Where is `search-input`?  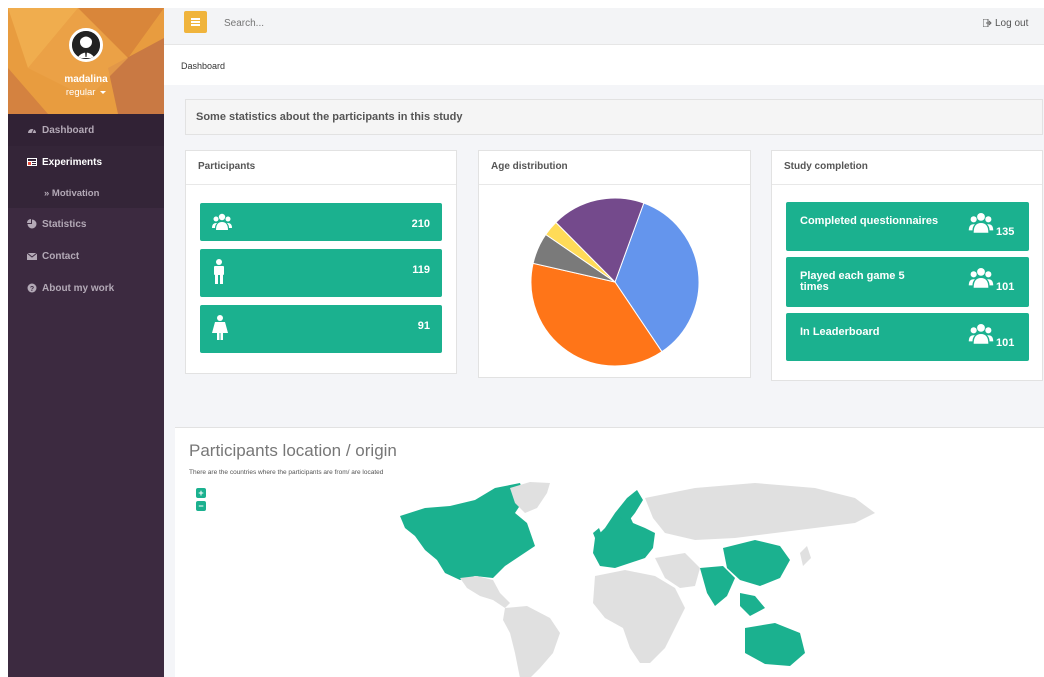 search-input is located at coordinates (374, 23).